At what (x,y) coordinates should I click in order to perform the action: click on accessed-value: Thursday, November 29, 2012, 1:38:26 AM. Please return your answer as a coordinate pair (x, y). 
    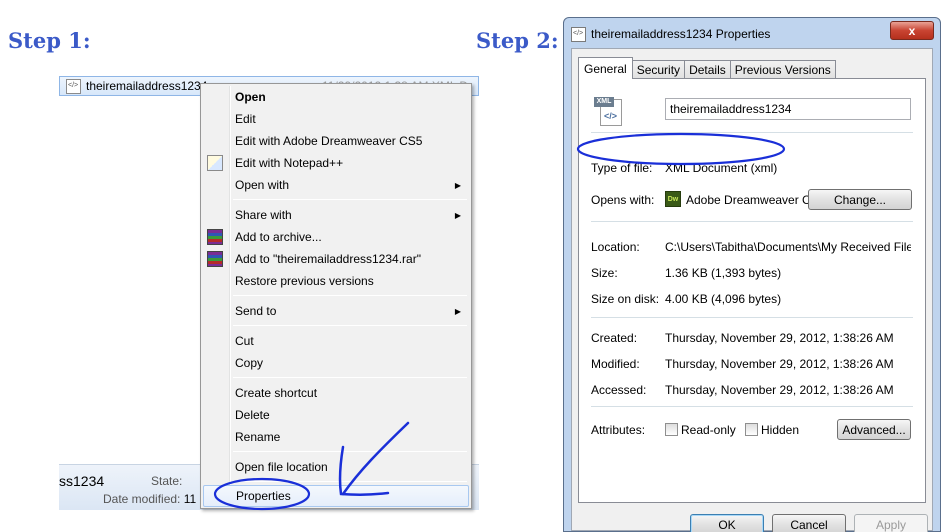
    Looking at the image, I should click on (779, 390).